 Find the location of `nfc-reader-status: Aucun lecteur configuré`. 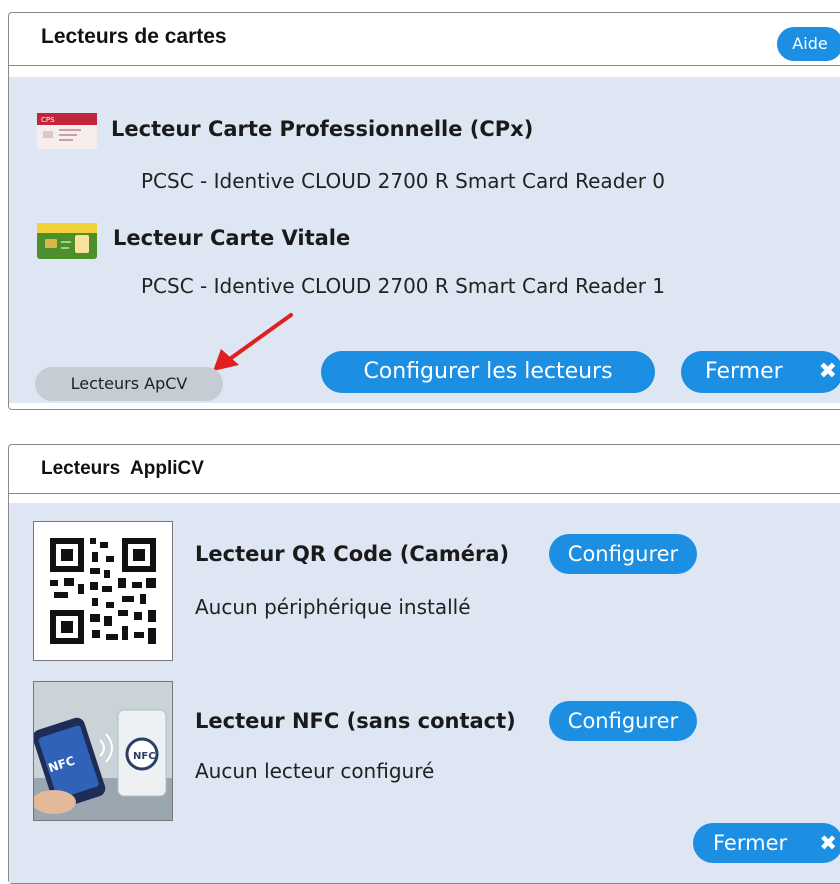

nfc-reader-status: Aucun lecteur configuré is located at coordinates (315, 771).